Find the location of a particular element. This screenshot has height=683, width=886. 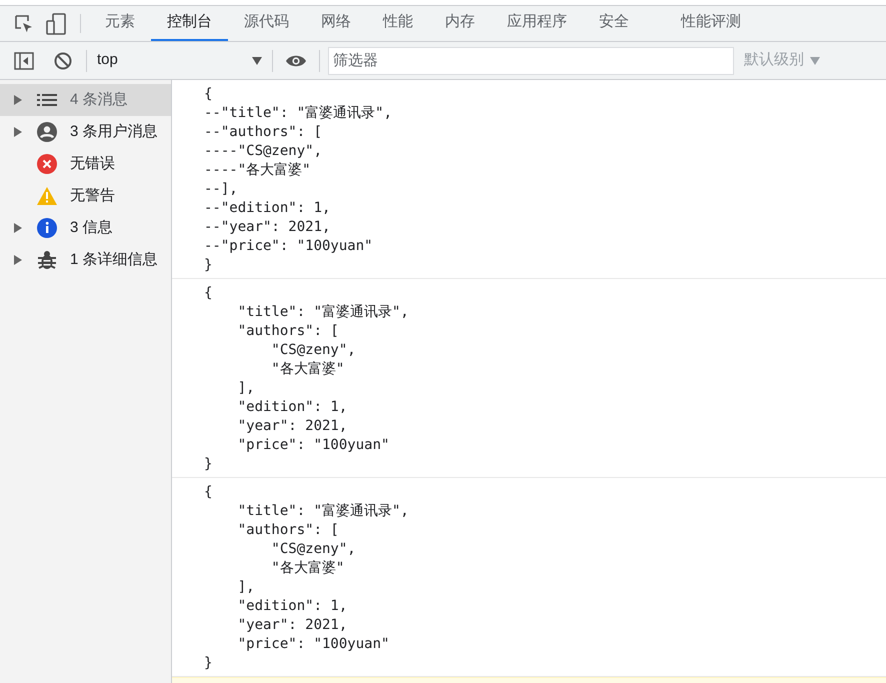

code-line: ----"CS@zeny", is located at coordinates (263, 151).